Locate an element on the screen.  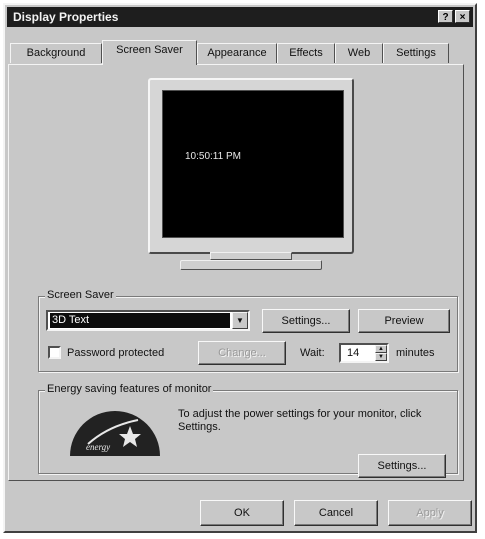
tab-appearance: Appearance is located at coordinates (237, 53).